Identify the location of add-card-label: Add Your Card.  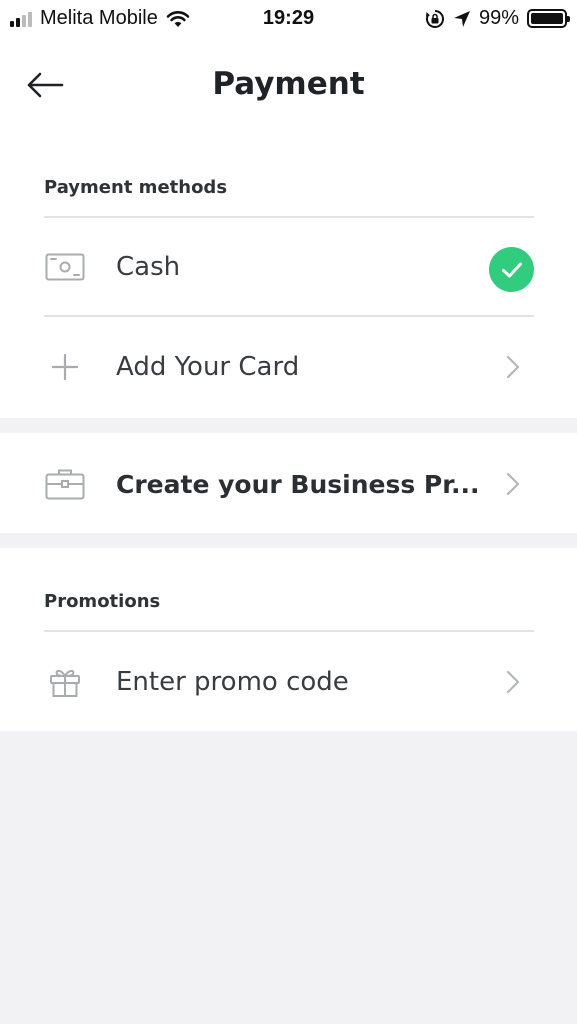
(208, 367).